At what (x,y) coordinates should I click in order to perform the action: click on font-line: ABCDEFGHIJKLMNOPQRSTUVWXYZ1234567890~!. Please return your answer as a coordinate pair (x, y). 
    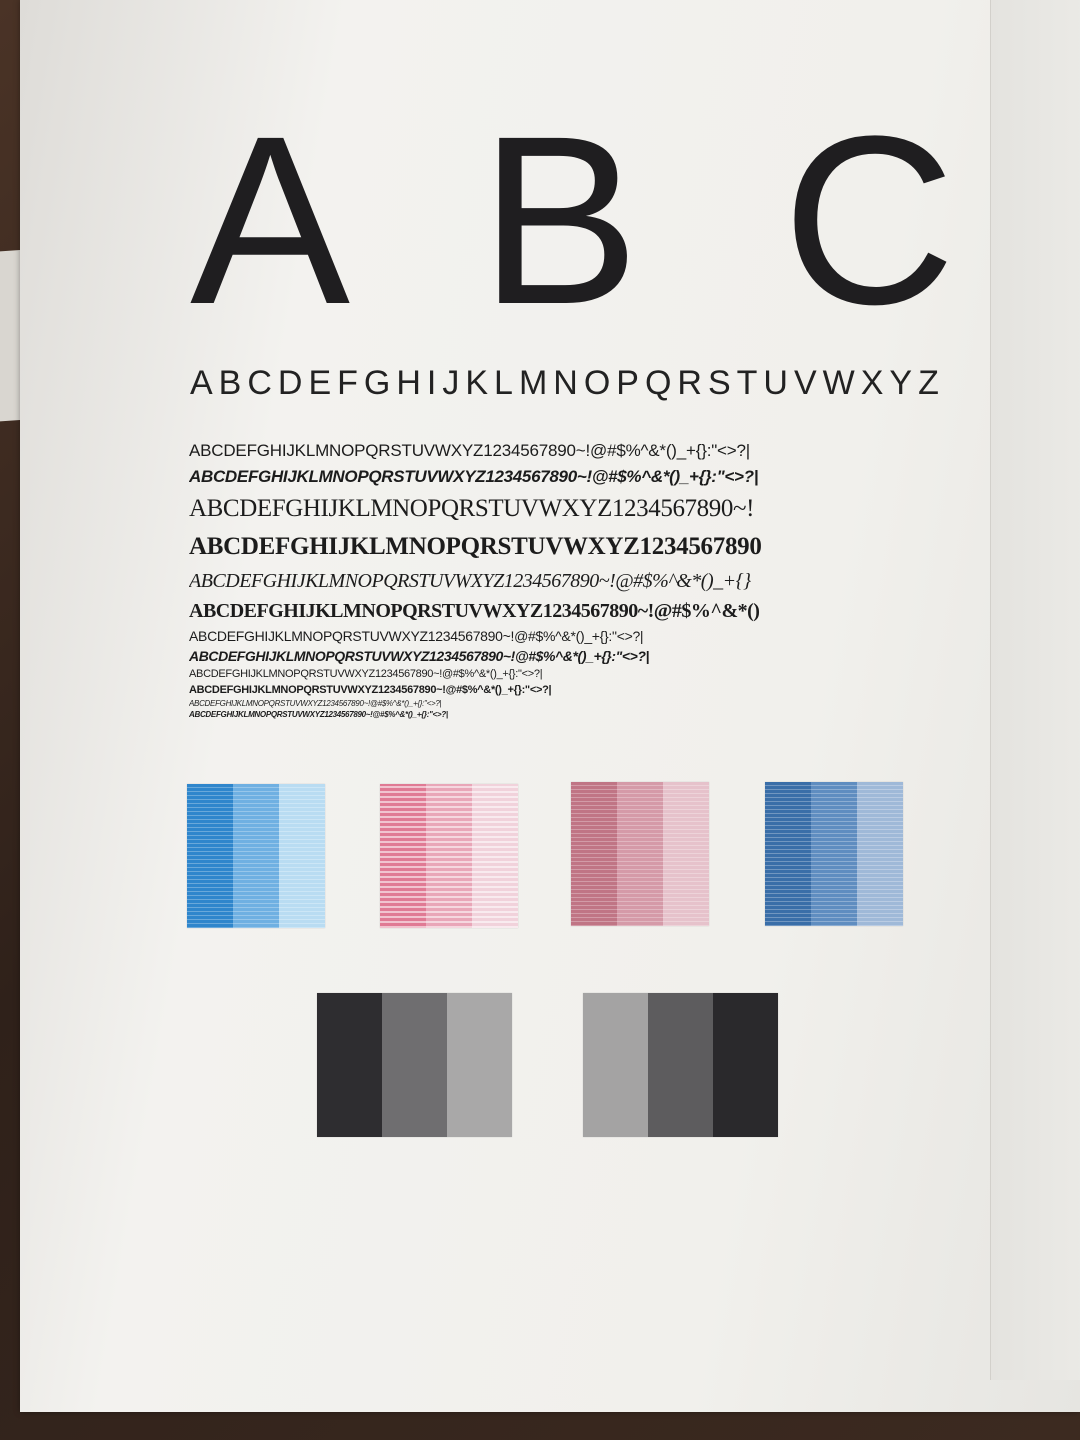
    Looking at the image, I should click on (472, 508).